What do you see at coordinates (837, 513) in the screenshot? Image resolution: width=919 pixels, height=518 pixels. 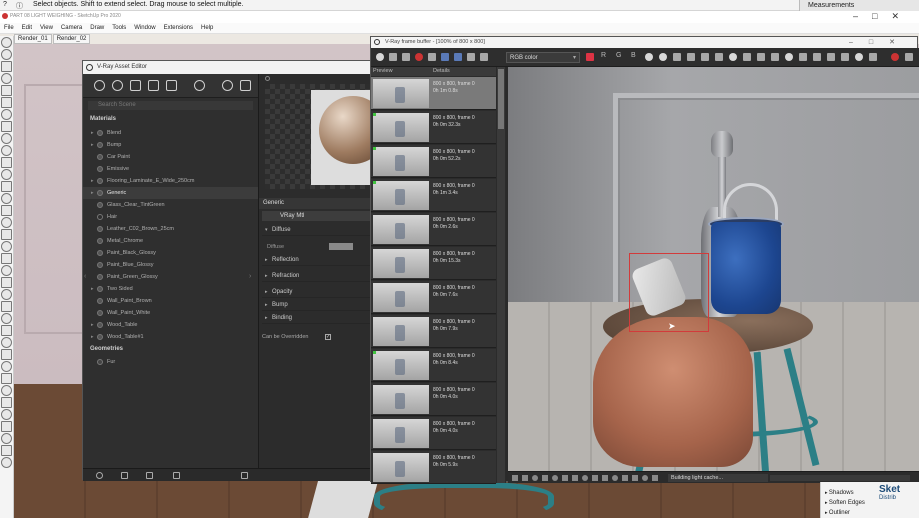 I see `tray-outliner: Outliner` at bounding box center [837, 513].